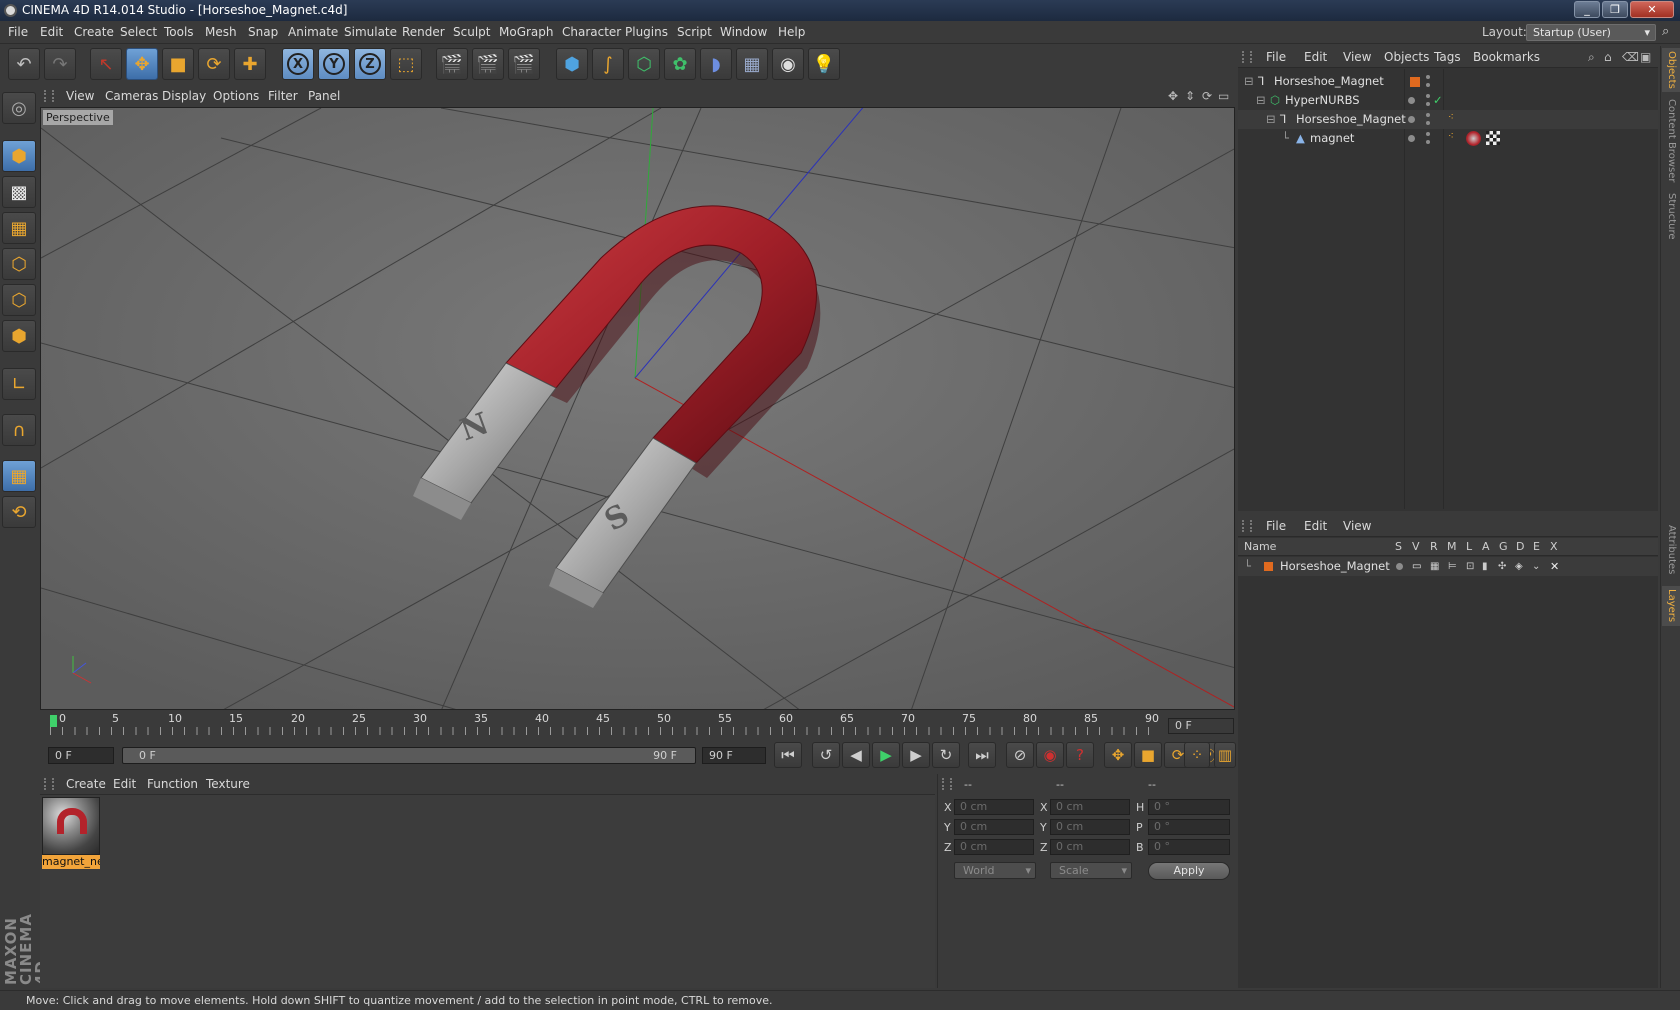  What do you see at coordinates (80, 96) in the screenshot?
I see `viewport-menu-view: View` at bounding box center [80, 96].